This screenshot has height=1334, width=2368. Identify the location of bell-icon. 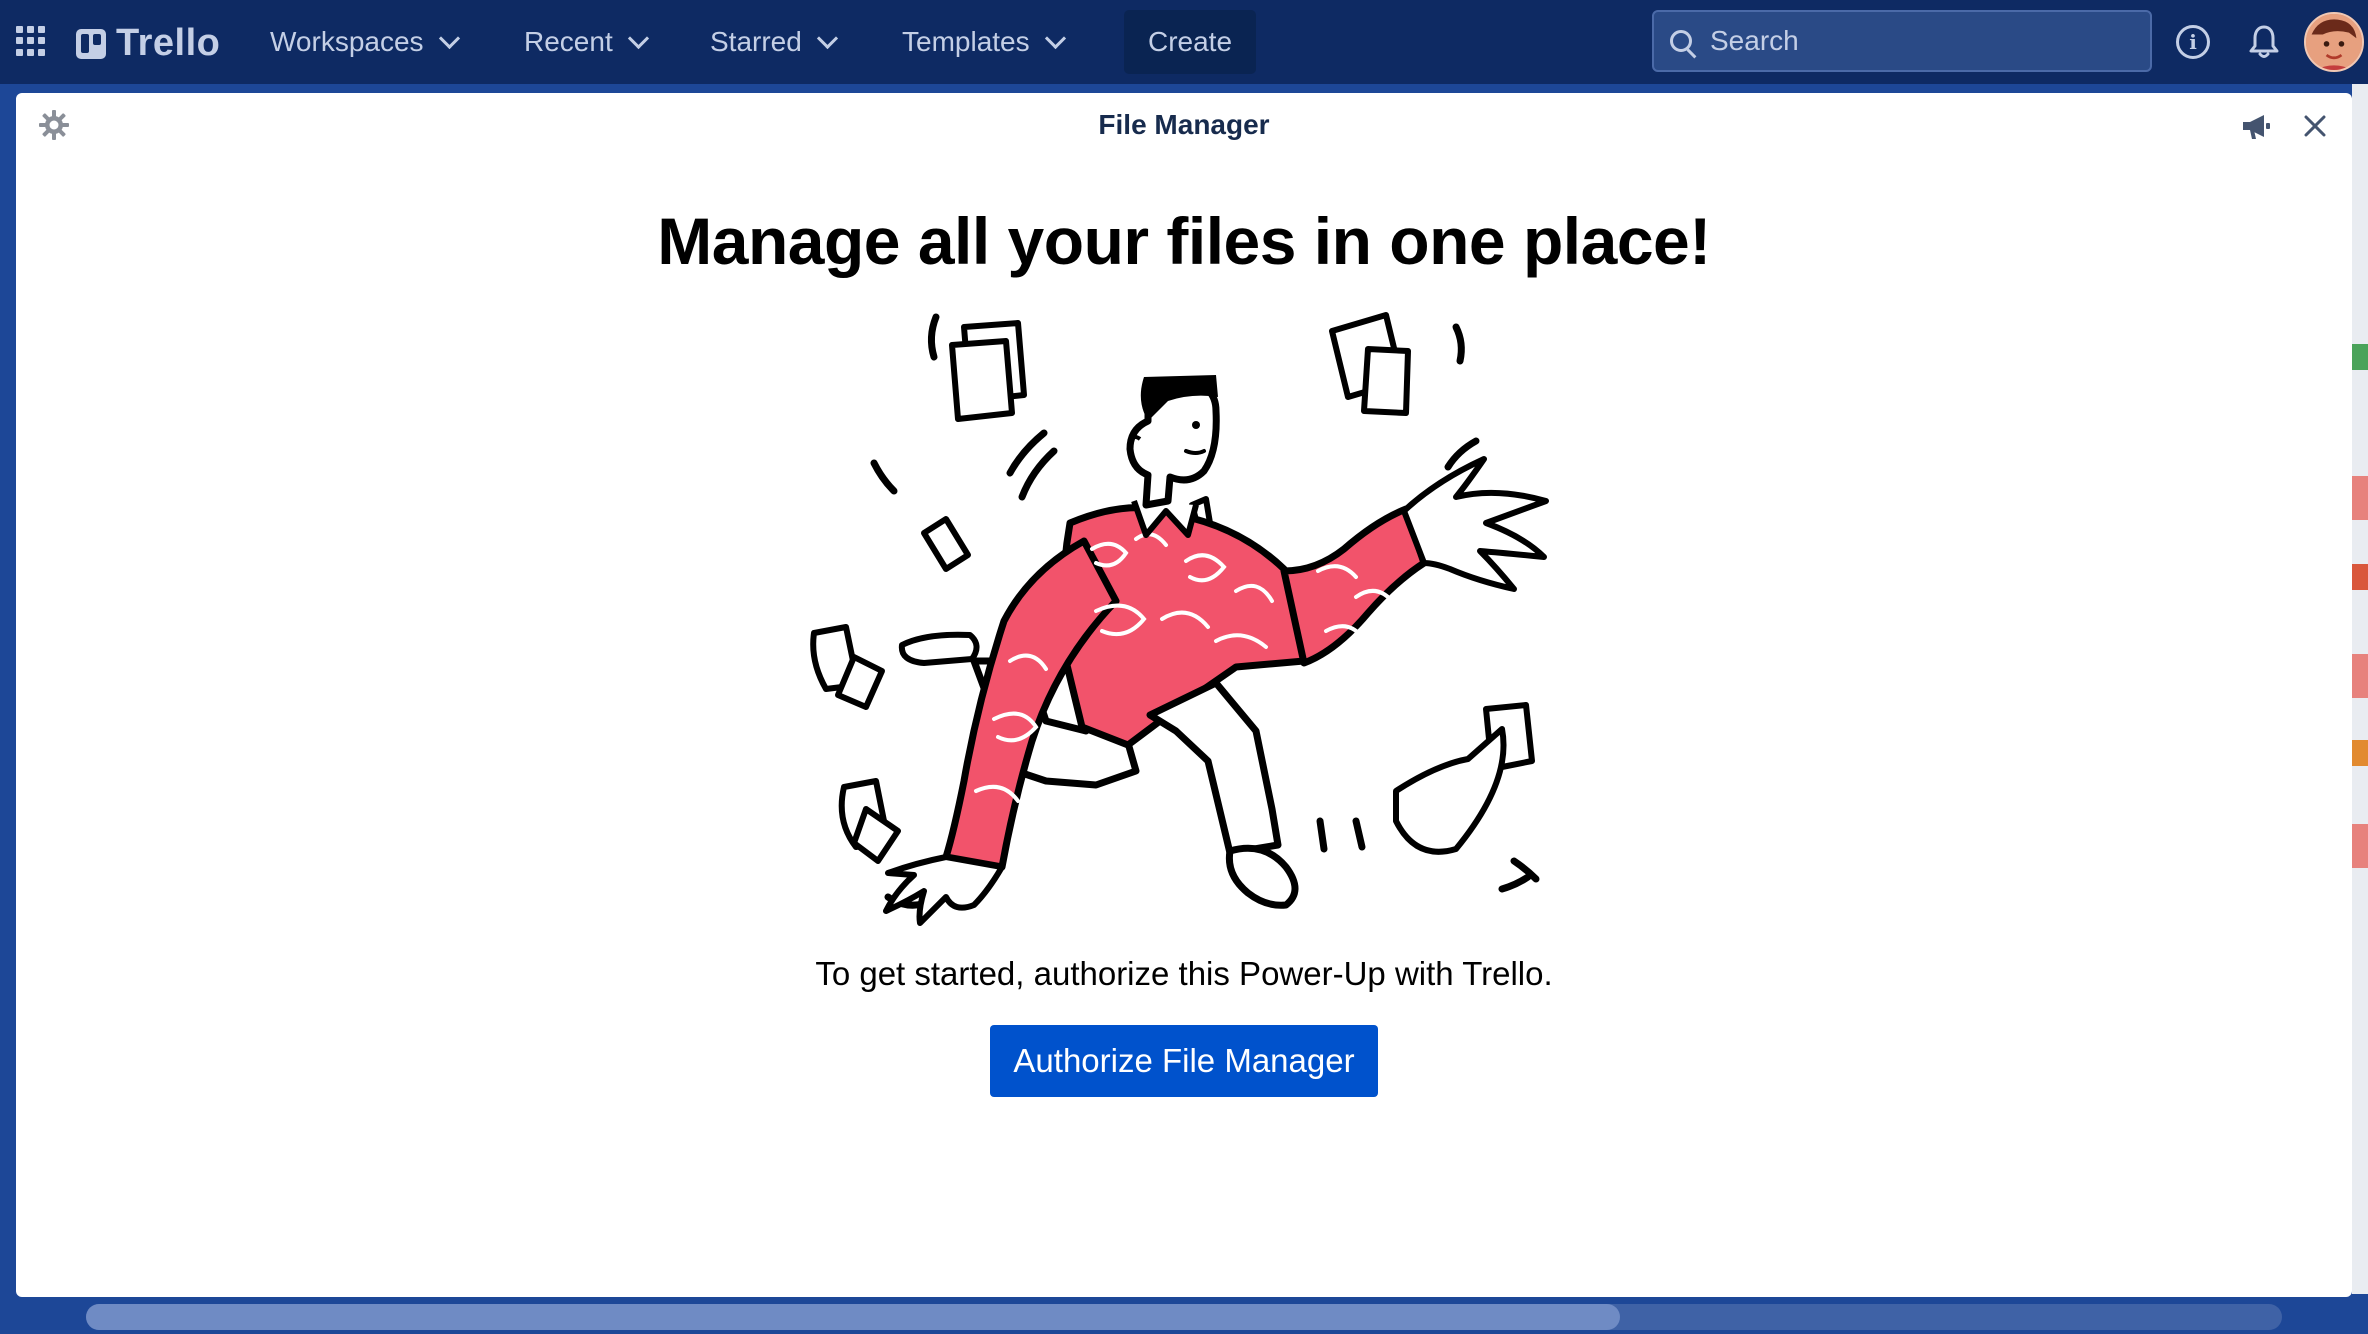
(2264, 42).